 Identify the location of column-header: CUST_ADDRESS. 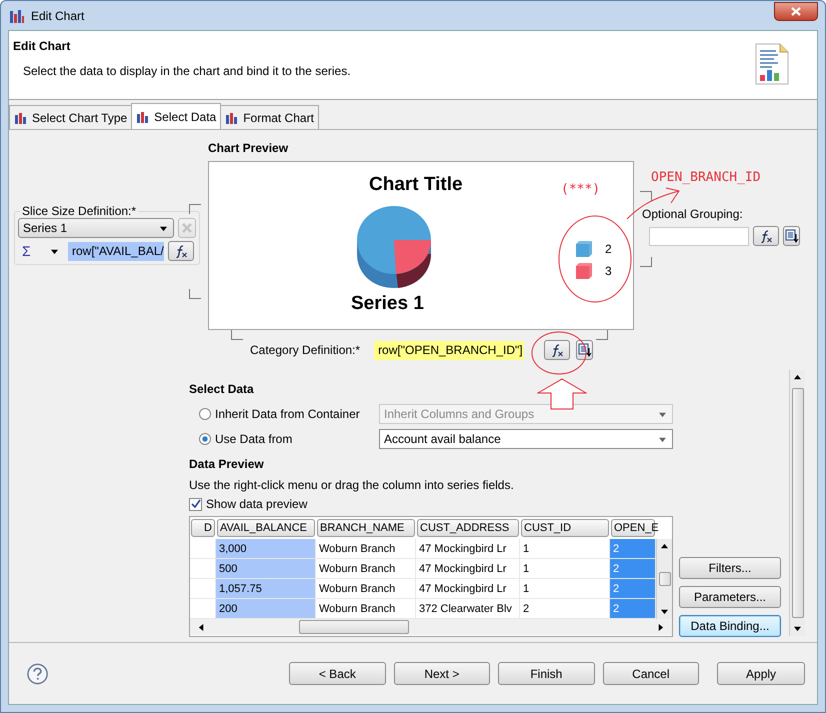
(468, 528).